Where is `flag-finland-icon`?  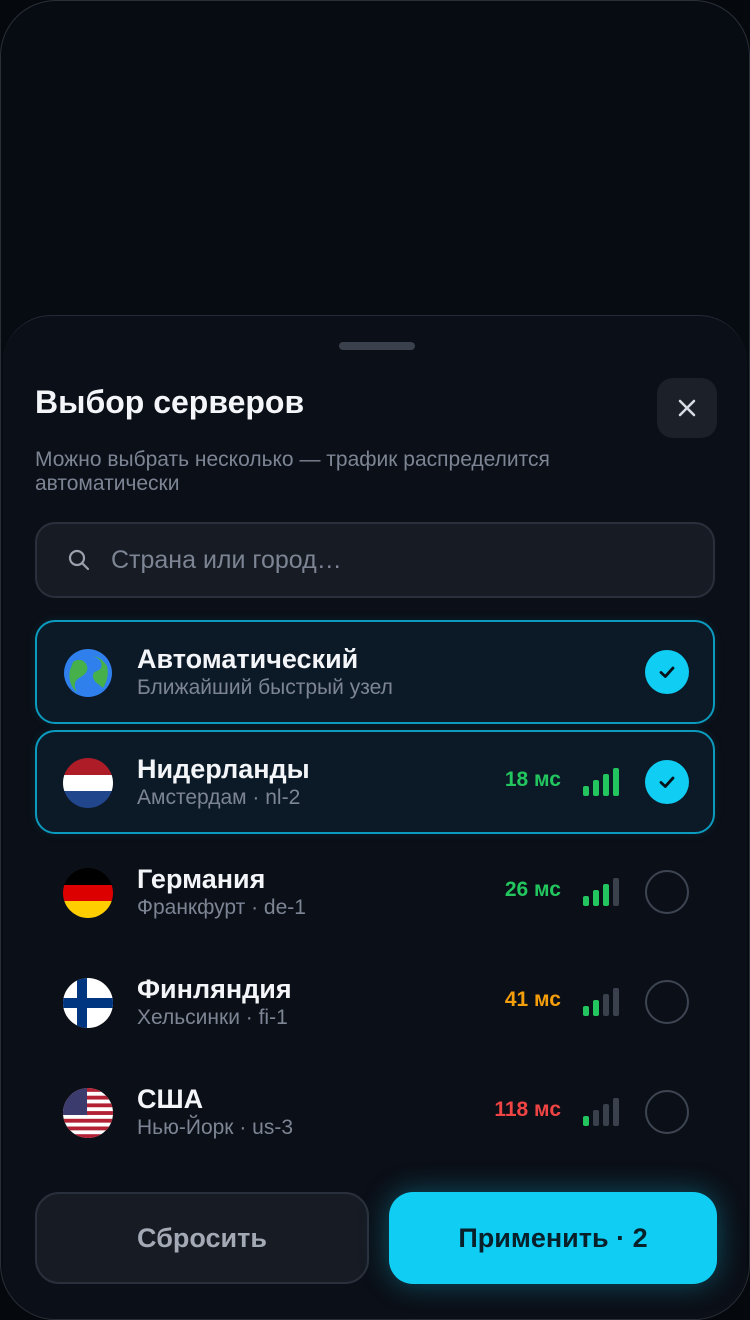 flag-finland-icon is located at coordinates (88, 1003).